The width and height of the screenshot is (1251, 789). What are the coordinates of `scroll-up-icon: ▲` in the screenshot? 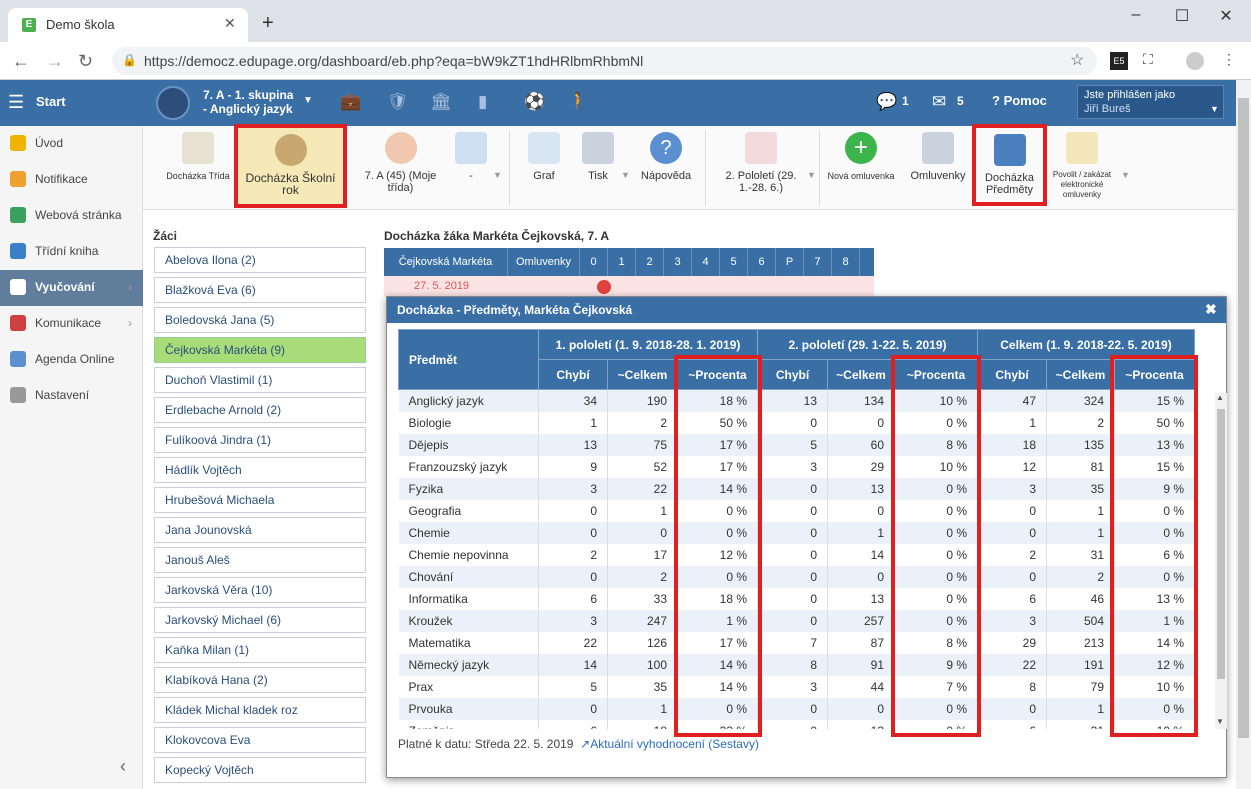 It's located at (1220, 397).